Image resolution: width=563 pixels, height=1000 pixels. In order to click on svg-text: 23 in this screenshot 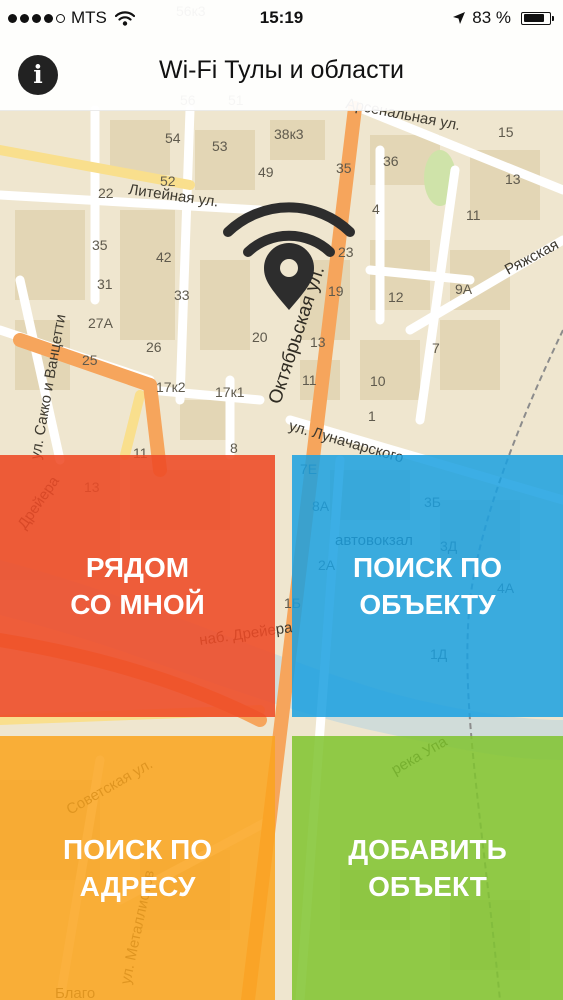, I will do `click(346, 252)`.